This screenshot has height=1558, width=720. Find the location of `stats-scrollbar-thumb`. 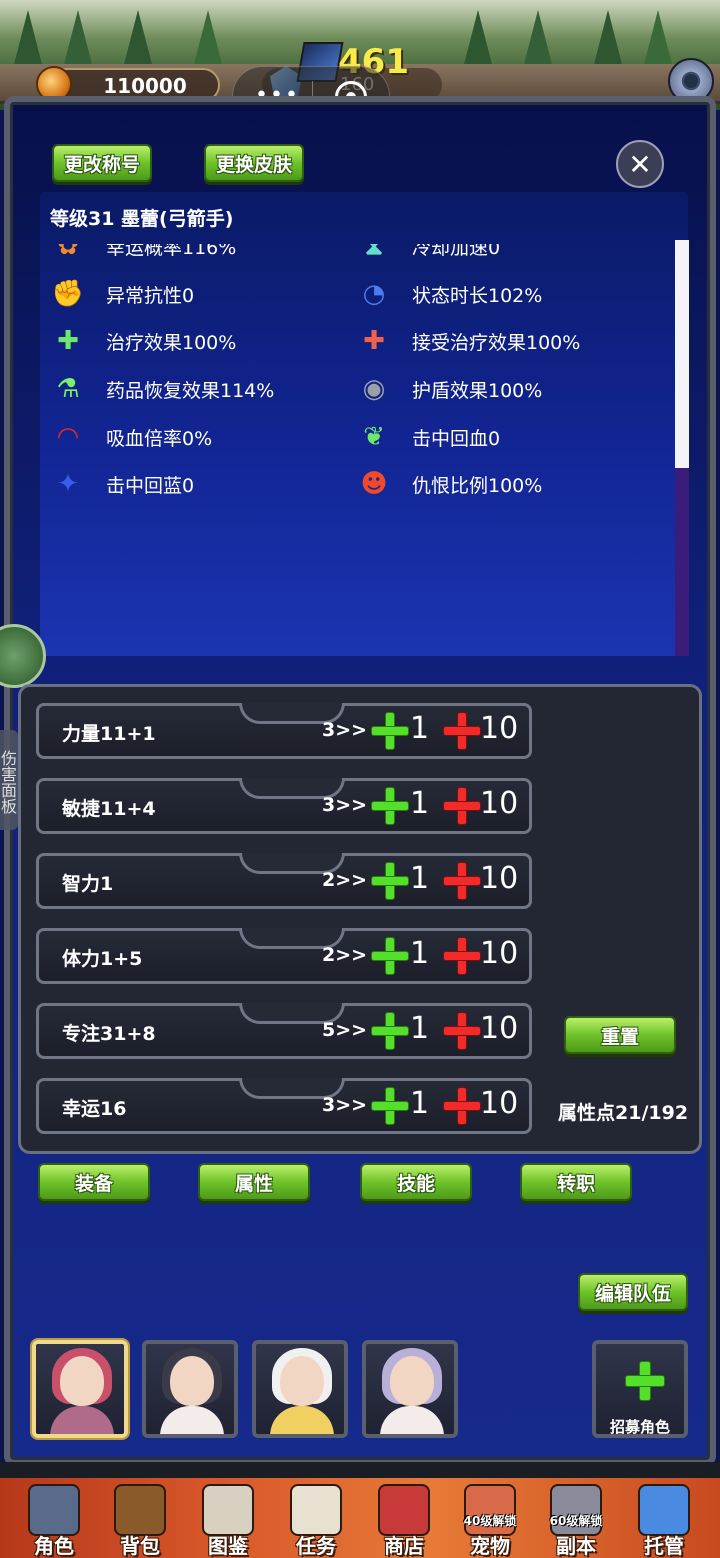

stats-scrollbar-thumb is located at coordinates (682, 354).